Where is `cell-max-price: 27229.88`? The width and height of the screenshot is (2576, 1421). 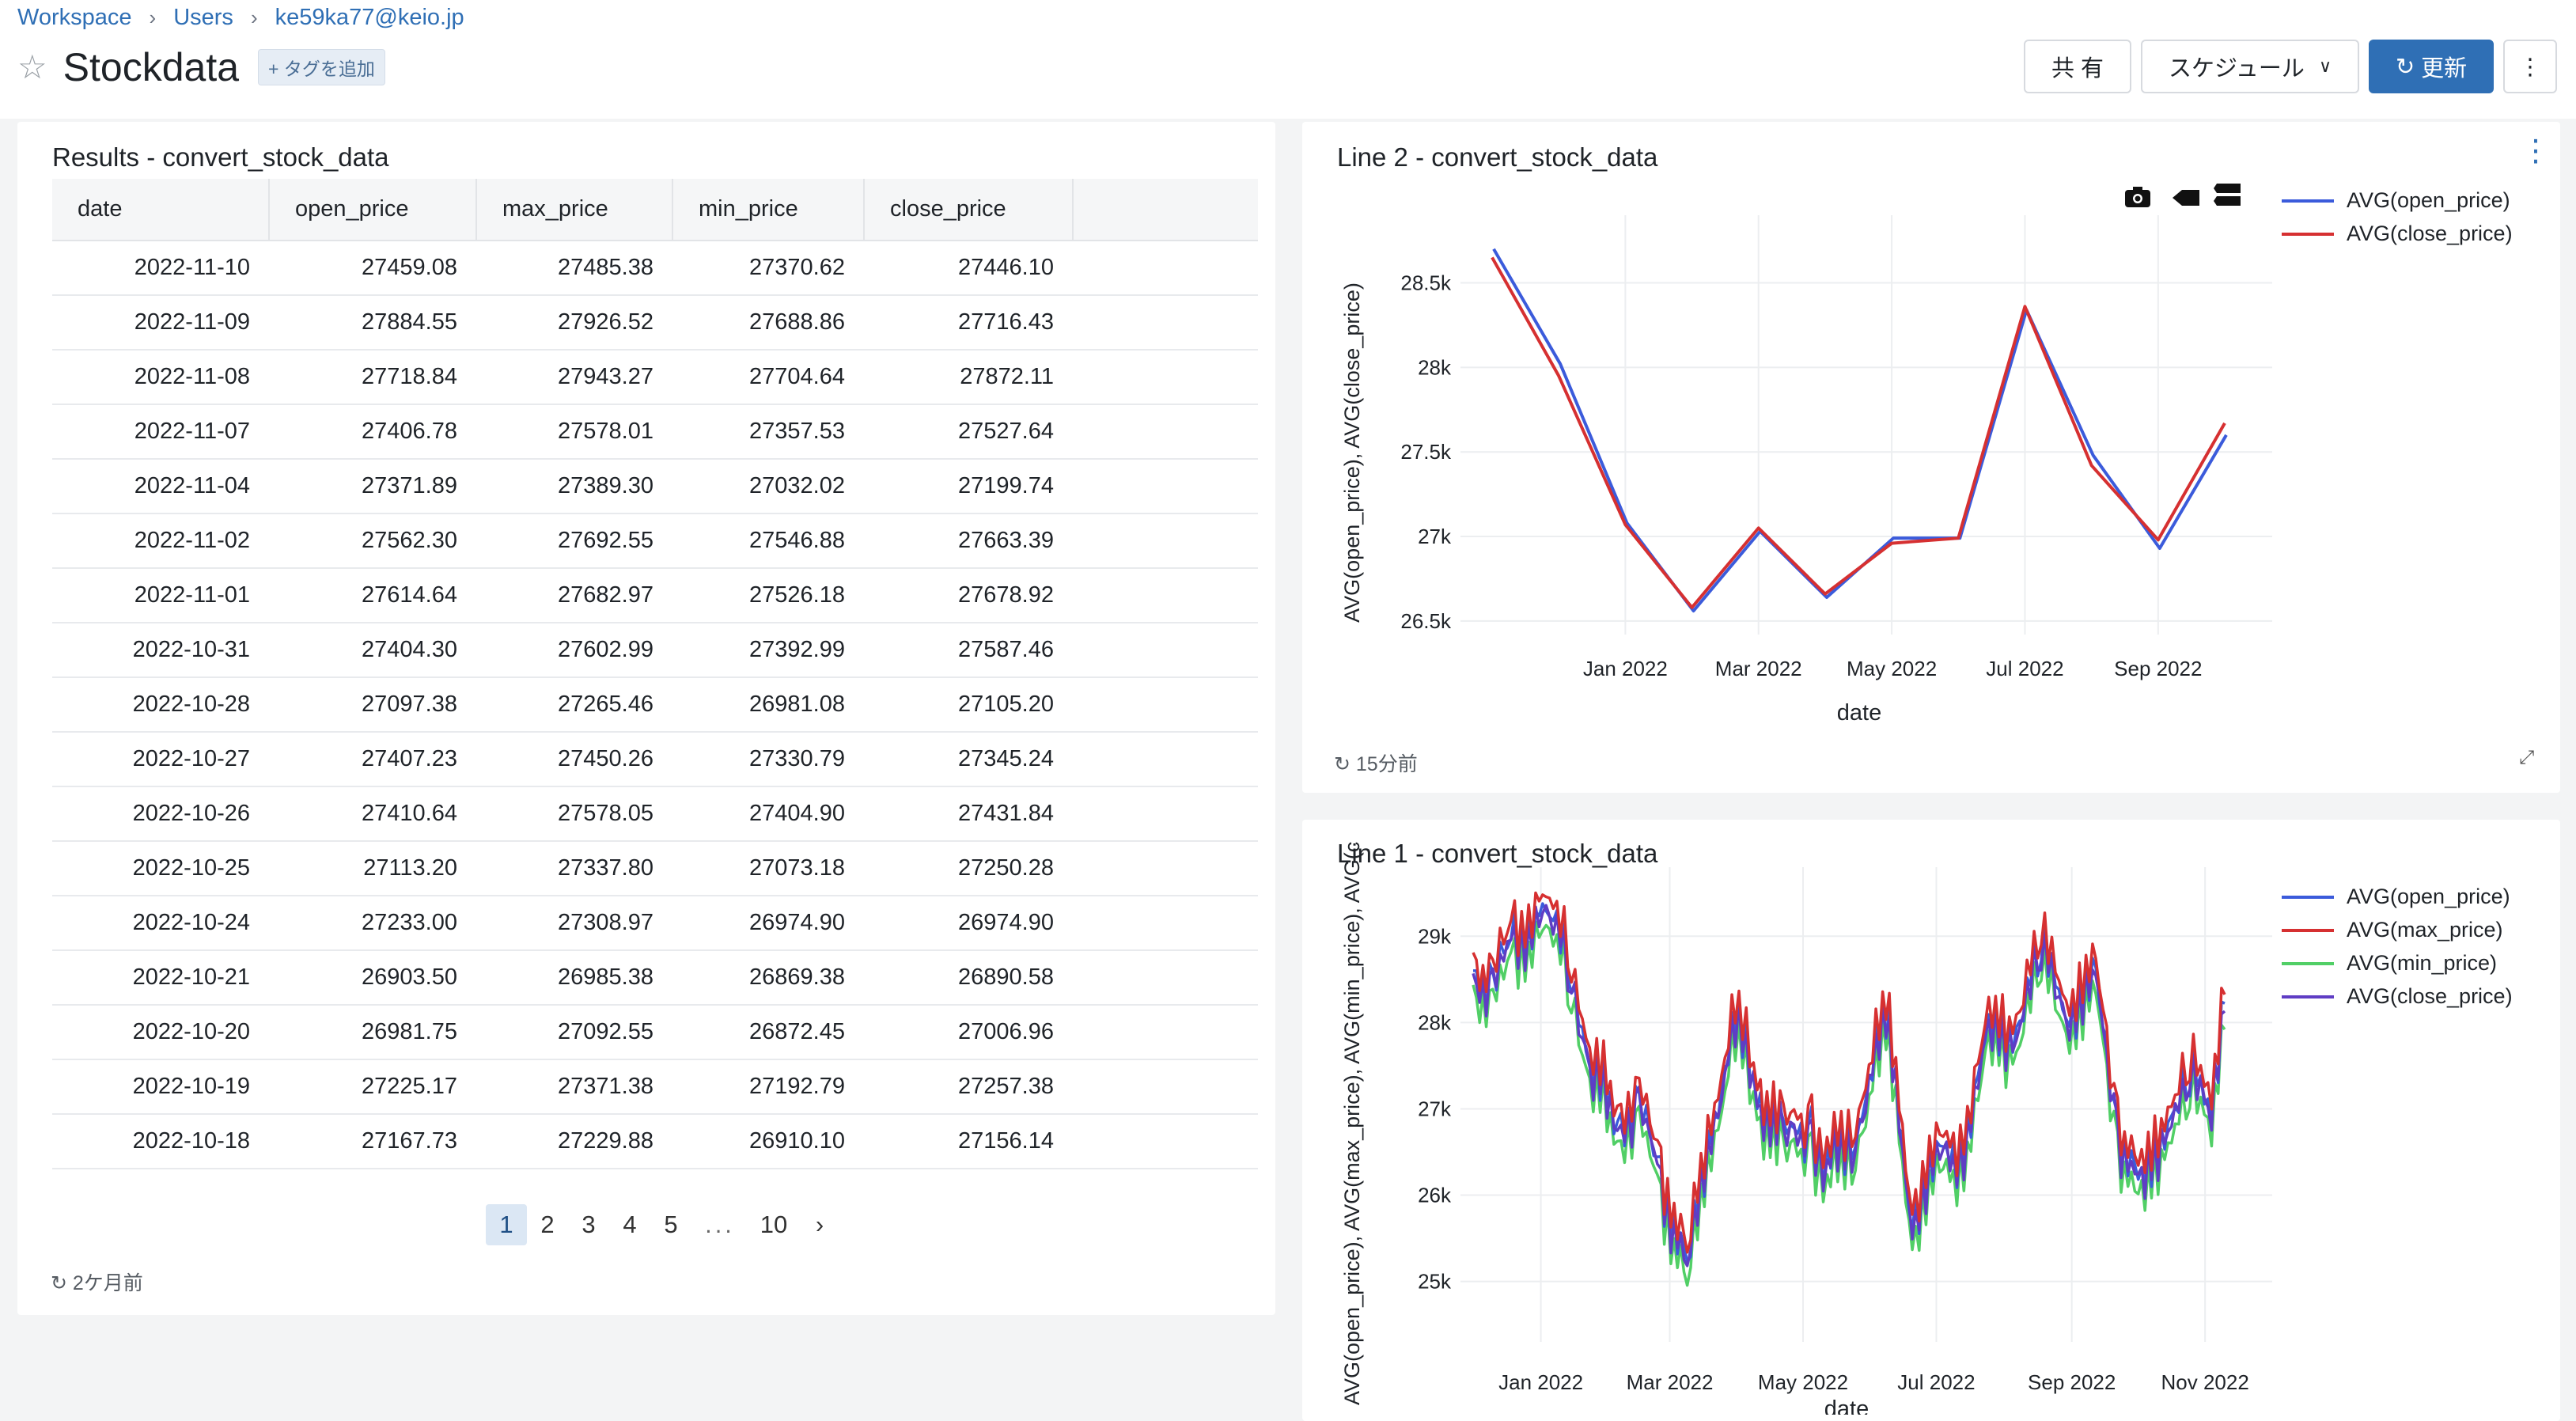 cell-max-price: 27229.88 is located at coordinates (574, 1141).